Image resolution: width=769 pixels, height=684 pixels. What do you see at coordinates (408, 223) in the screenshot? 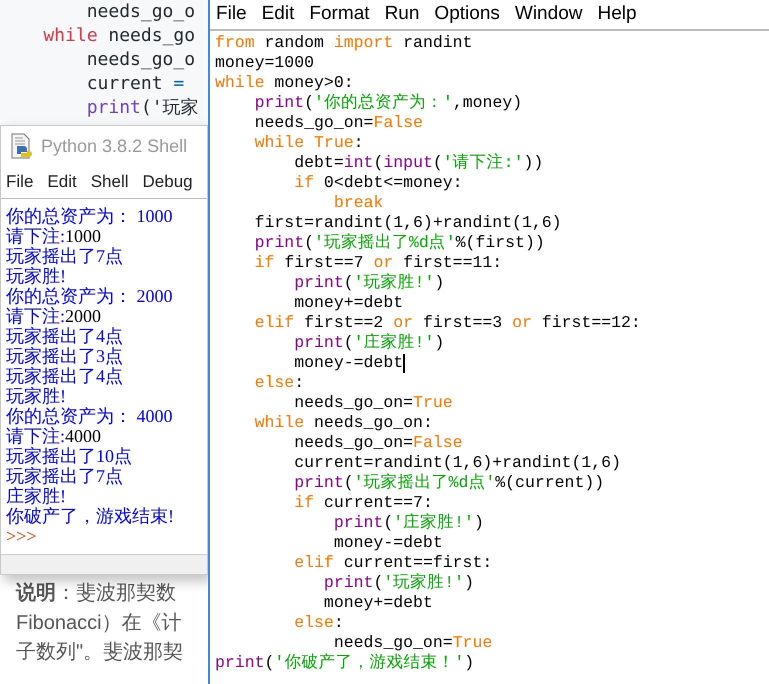
I see `code-line: first=randint(1,6)+randint(1,6)` at bounding box center [408, 223].